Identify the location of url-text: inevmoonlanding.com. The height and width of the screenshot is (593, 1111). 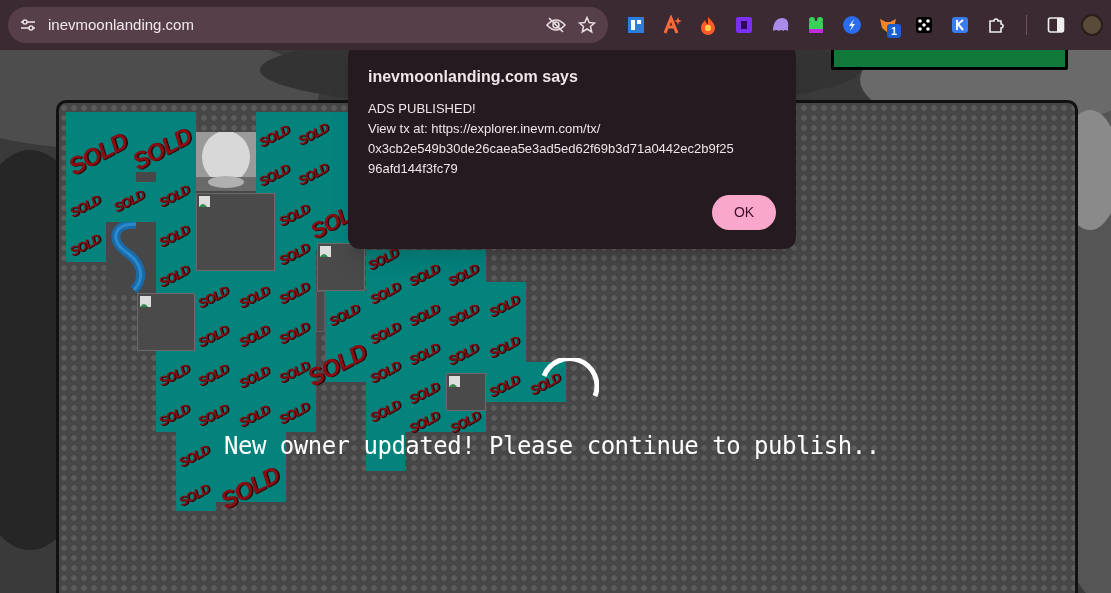
(121, 24).